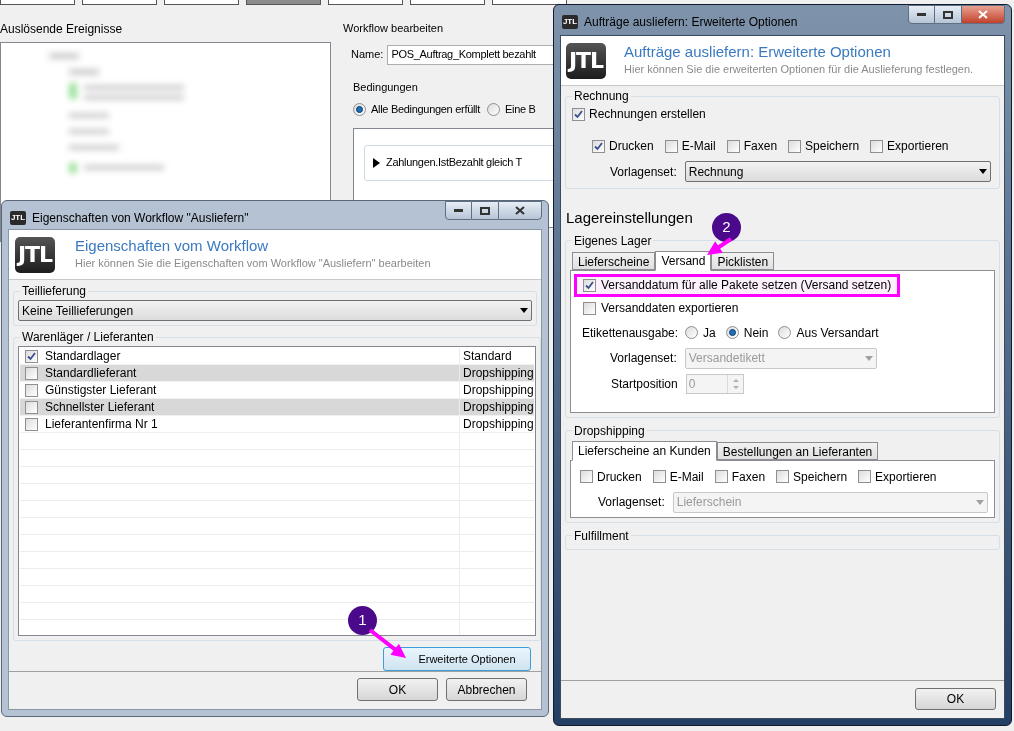  I want to click on radio-label: Eine B, so click(520, 109).